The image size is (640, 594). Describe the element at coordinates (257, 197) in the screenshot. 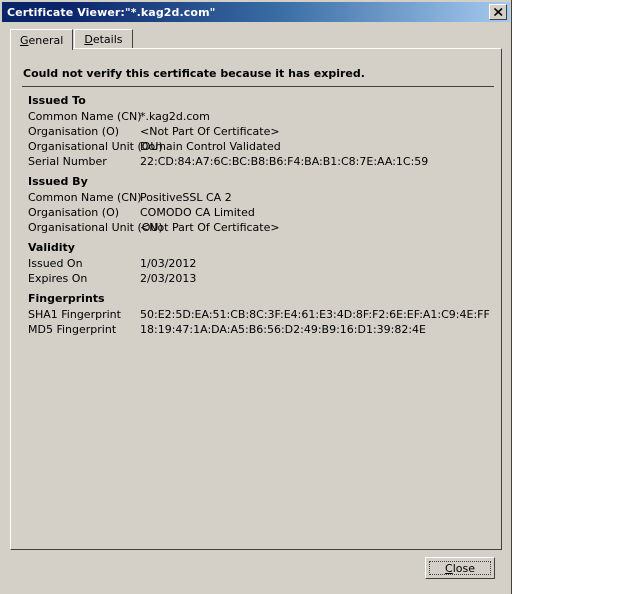

I see `field-row: Common Name (CN) PositiveSSL CA 2` at that location.